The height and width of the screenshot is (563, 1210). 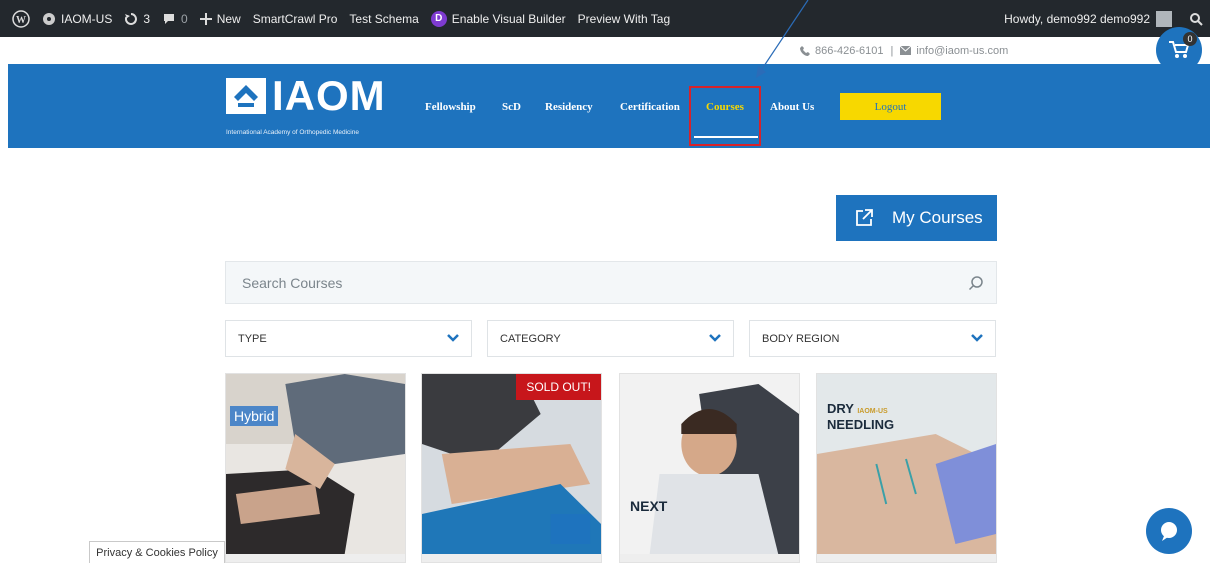 What do you see at coordinates (805, 50) in the screenshot?
I see `phone-icon` at bounding box center [805, 50].